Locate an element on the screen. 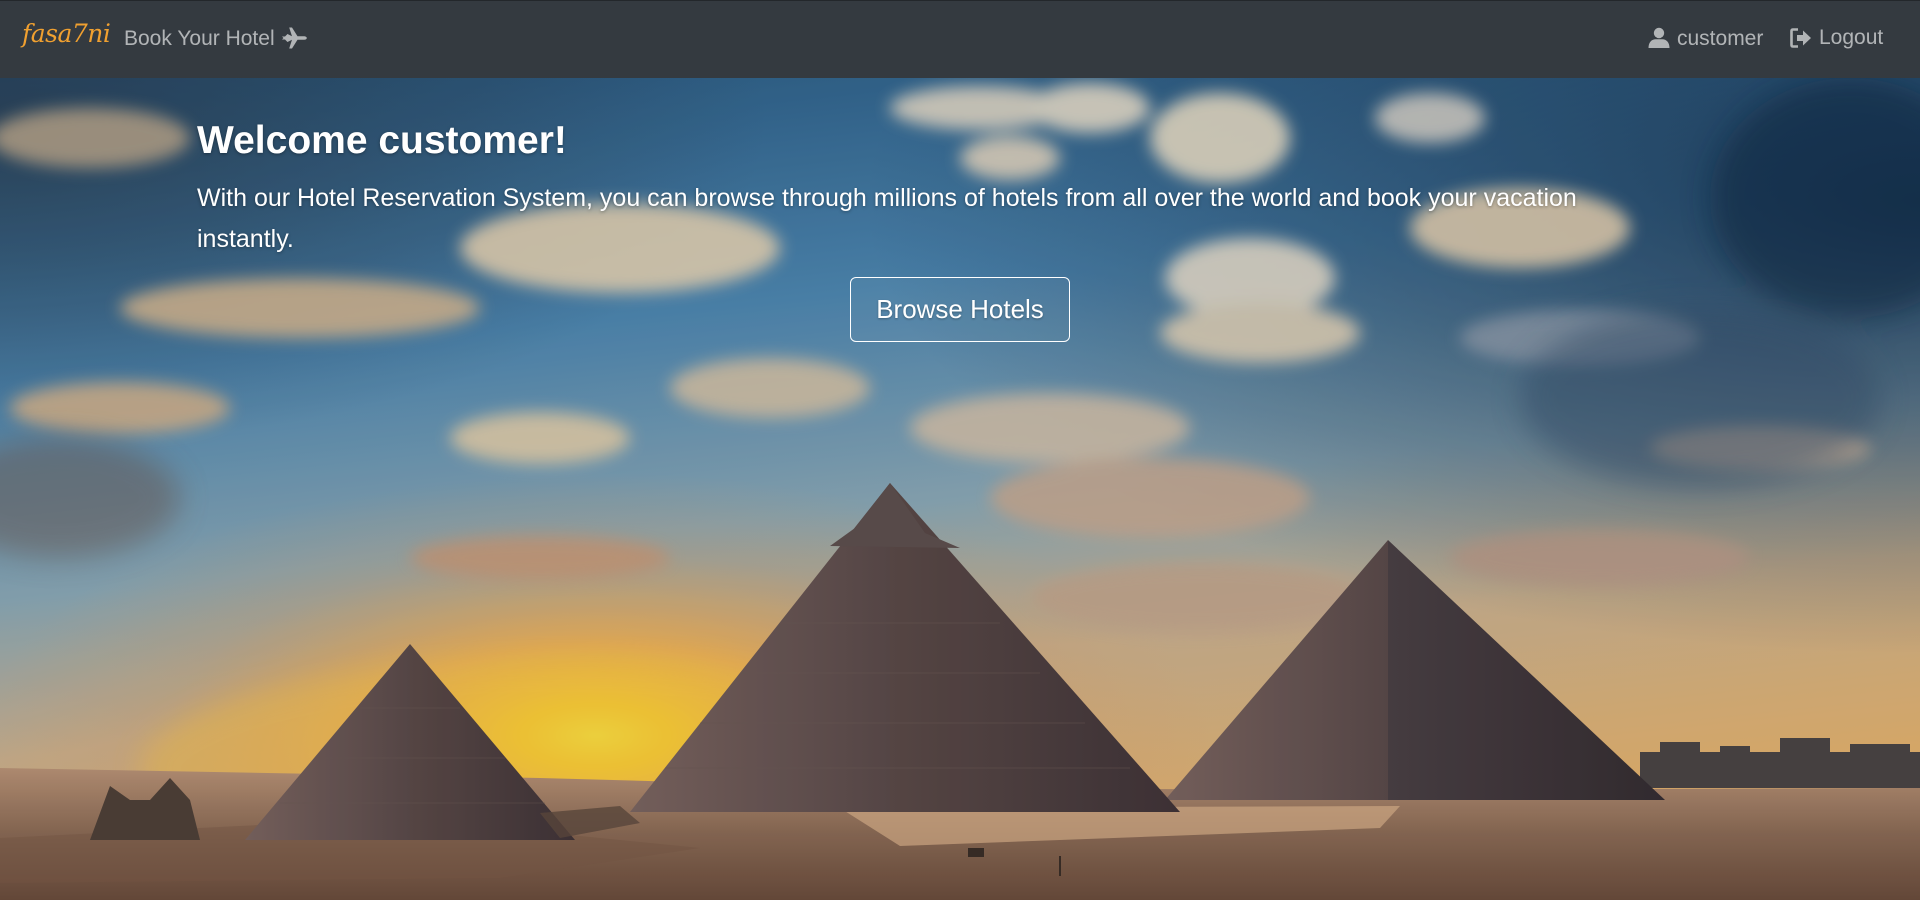 This screenshot has width=1920, height=900. nav-link-customer: customer is located at coordinates (1705, 38).